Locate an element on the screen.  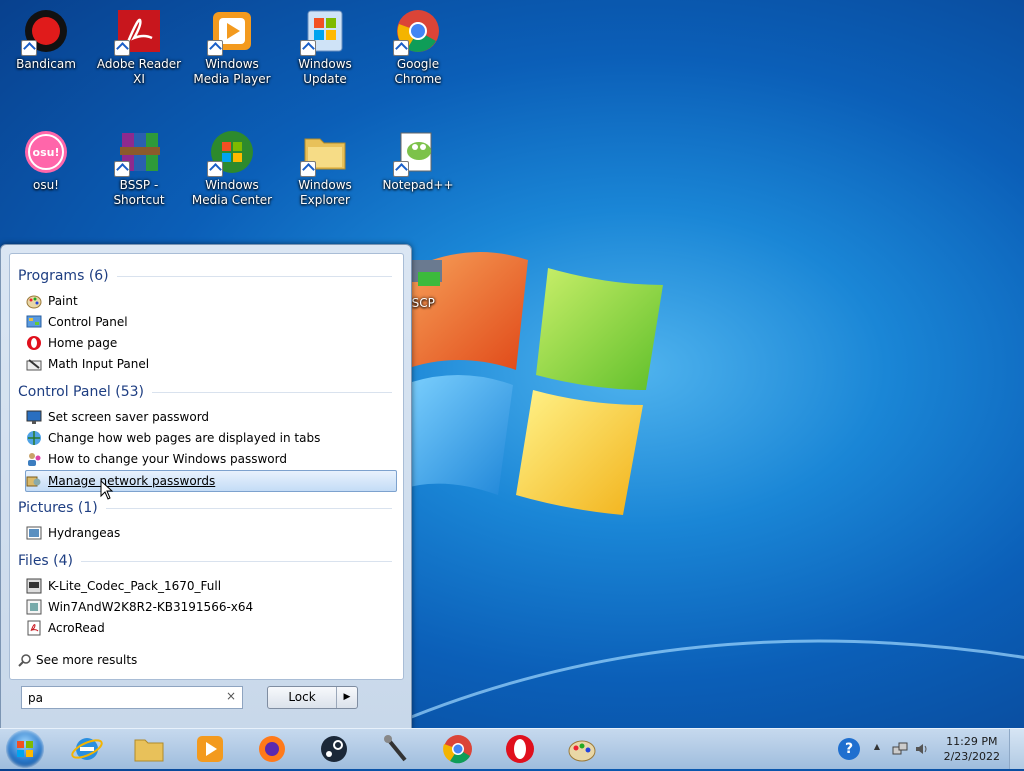
bandicam-icon is located at coordinates (45, 32).